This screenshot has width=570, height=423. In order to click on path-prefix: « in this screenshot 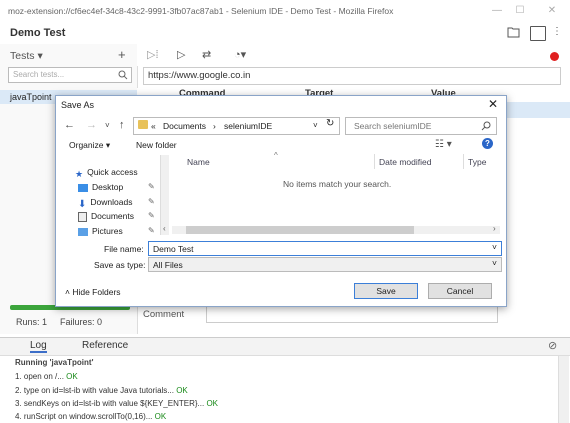, I will do `click(153, 126)`.